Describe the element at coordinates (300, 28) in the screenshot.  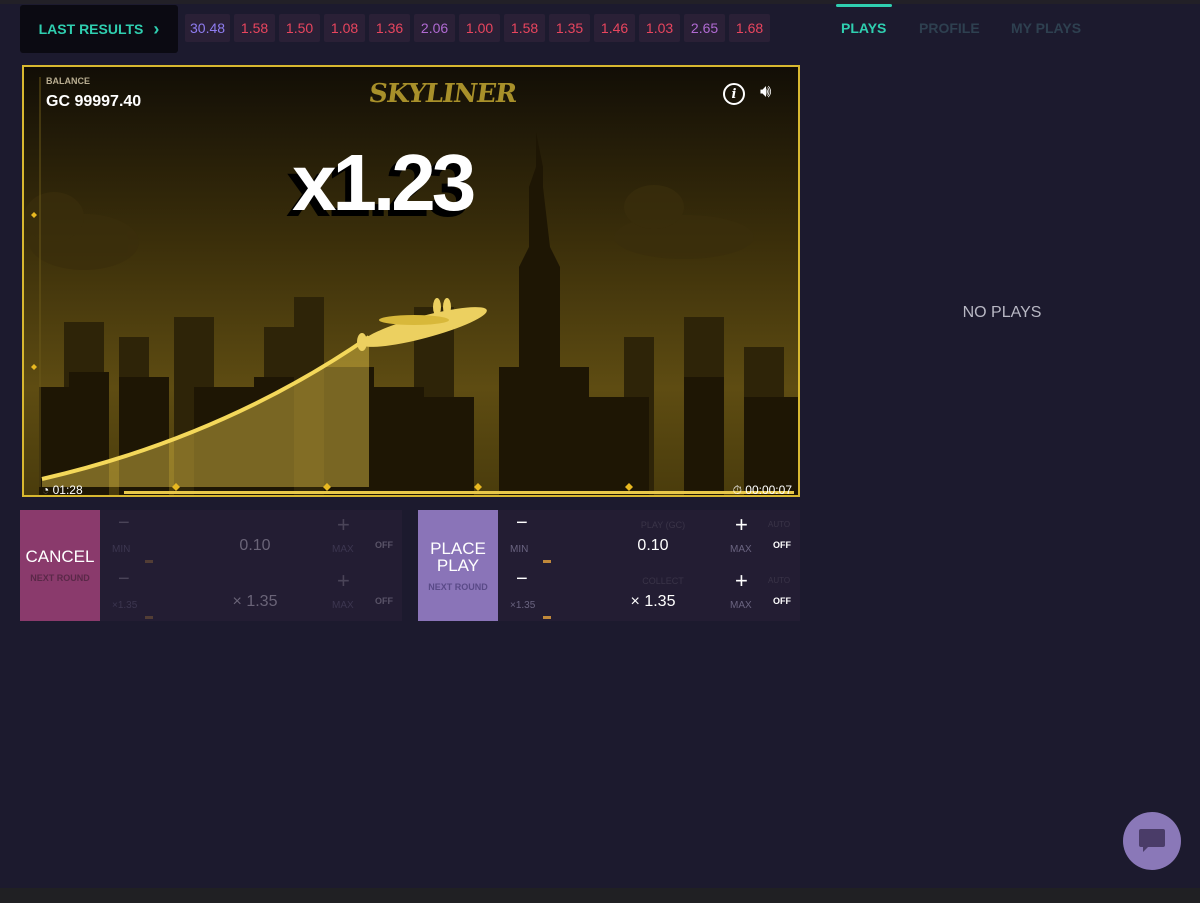
I see `result-chip: 1.50` at that location.